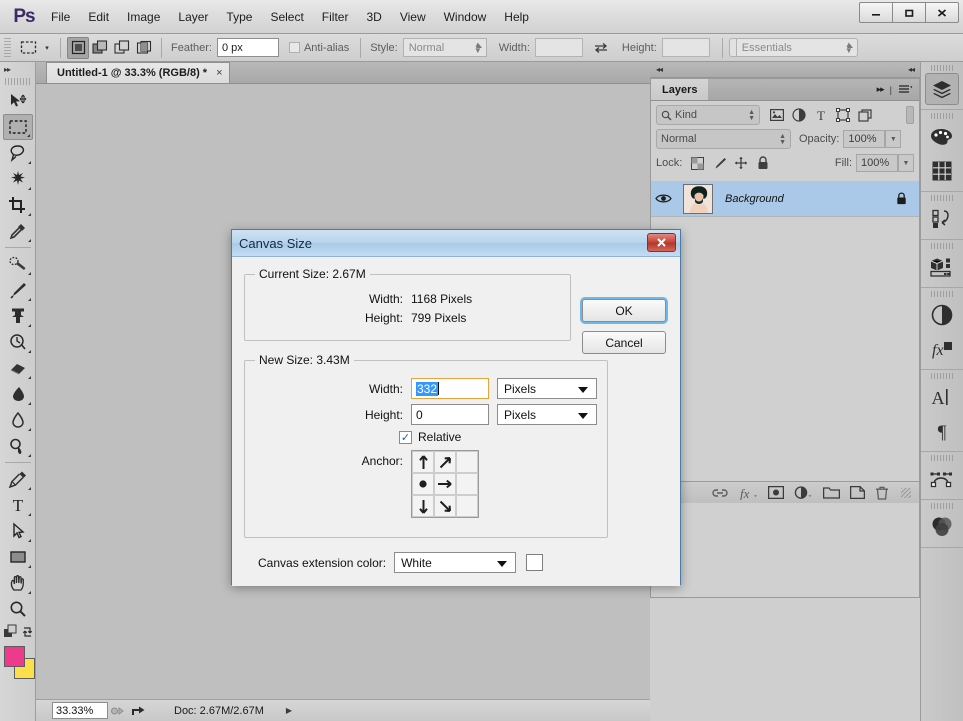 The width and height of the screenshot is (963, 721). What do you see at coordinates (659, 69) in the screenshot?
I see `dock-collapse-left-icon: ◂◂` at bounding box center [659, 69].